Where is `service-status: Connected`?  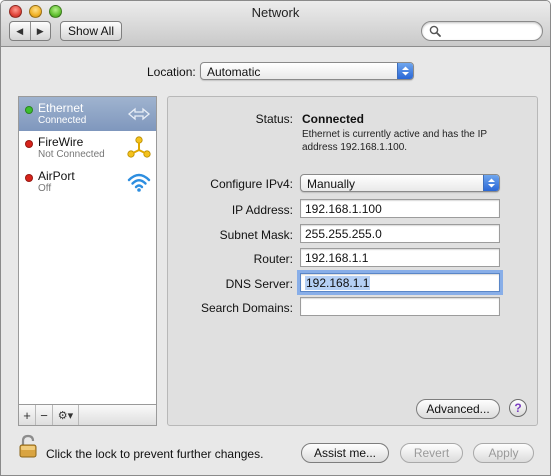 service-status: Connected is located at coordinates (62, 120).